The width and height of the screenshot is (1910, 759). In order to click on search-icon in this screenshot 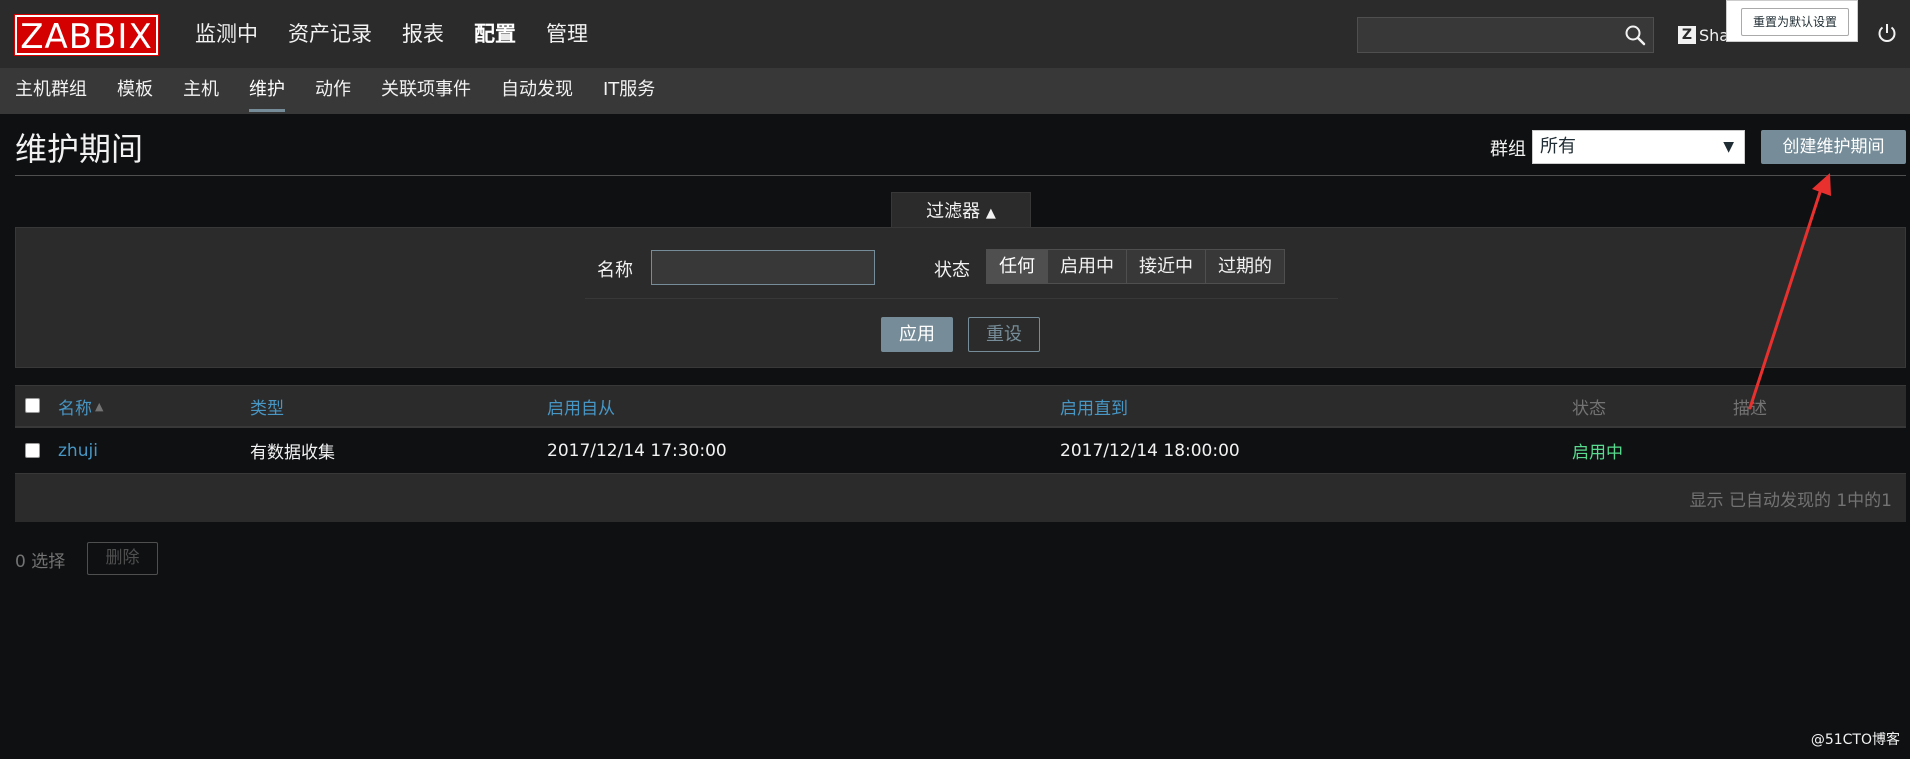, I will do `click(1635, 35)`.